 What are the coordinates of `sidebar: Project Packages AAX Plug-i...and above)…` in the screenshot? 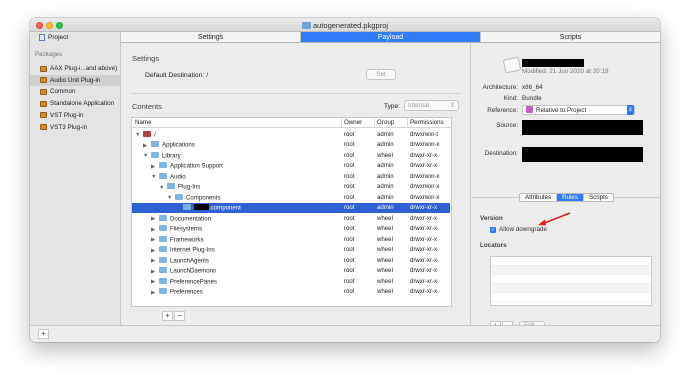 It's located at (75, 178).